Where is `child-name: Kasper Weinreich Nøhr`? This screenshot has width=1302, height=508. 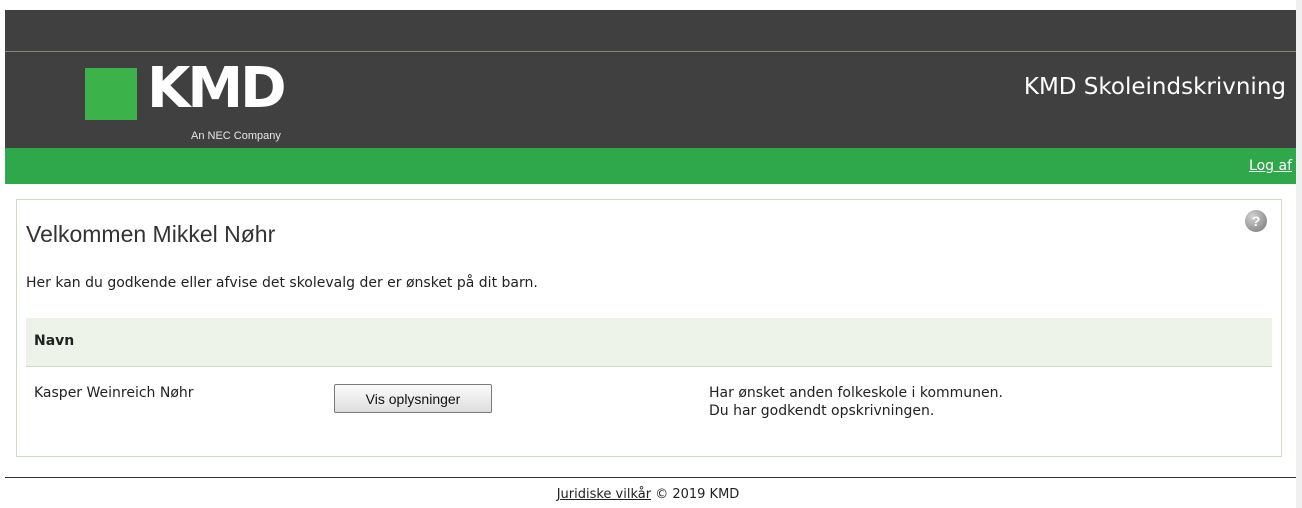 child-name: Kasper Weinreich Nøhr is located at coordinates (114, 393).